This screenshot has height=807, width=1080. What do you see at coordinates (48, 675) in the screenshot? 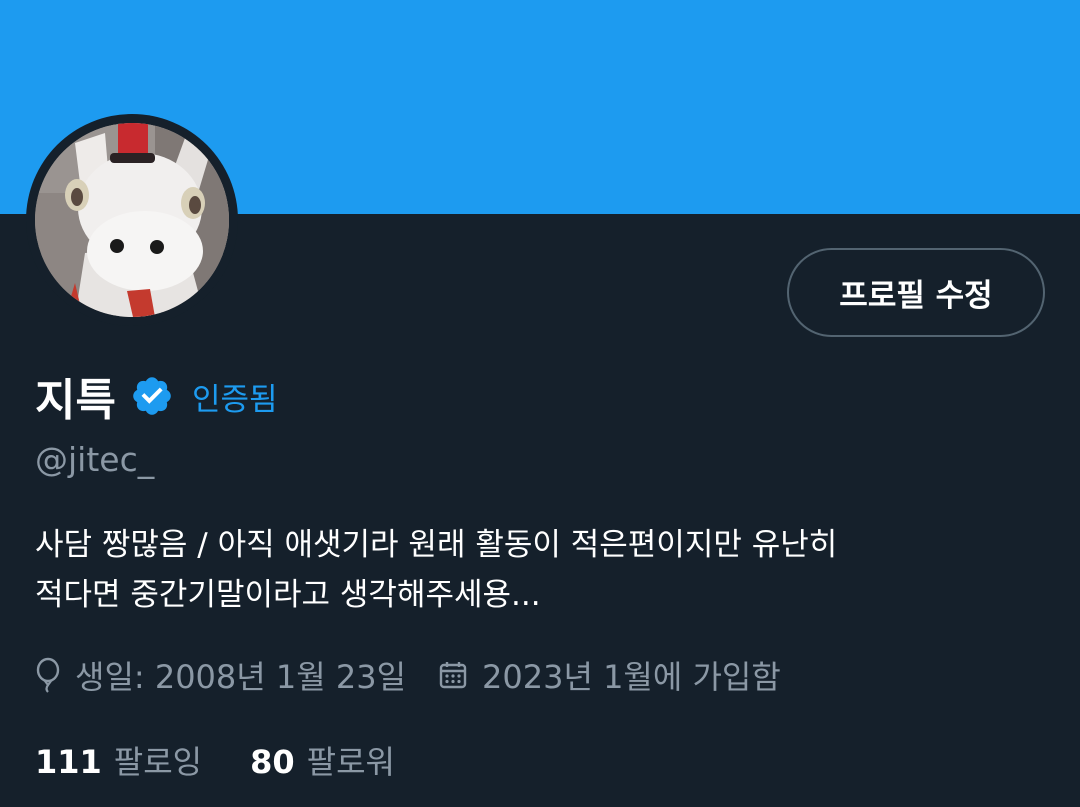
I see `balloon-icon` at bounding box center [48, 675].